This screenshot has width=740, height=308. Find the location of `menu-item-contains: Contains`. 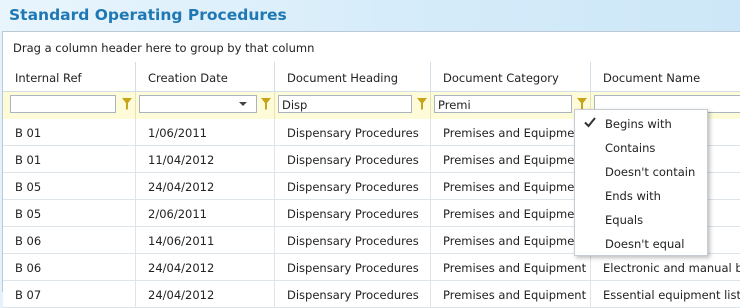

menu-item-contains: Contains is located at coordinates (641, 148).